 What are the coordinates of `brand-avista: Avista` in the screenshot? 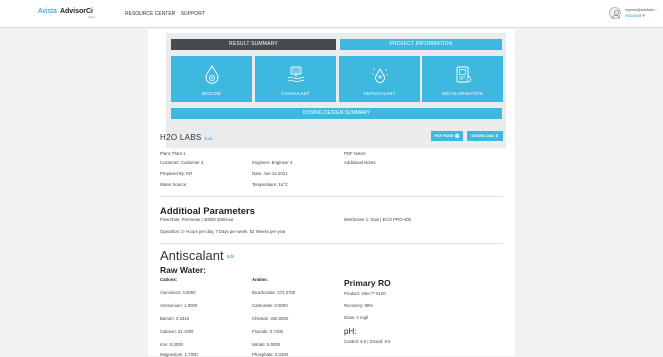 It's located at (47, 11).